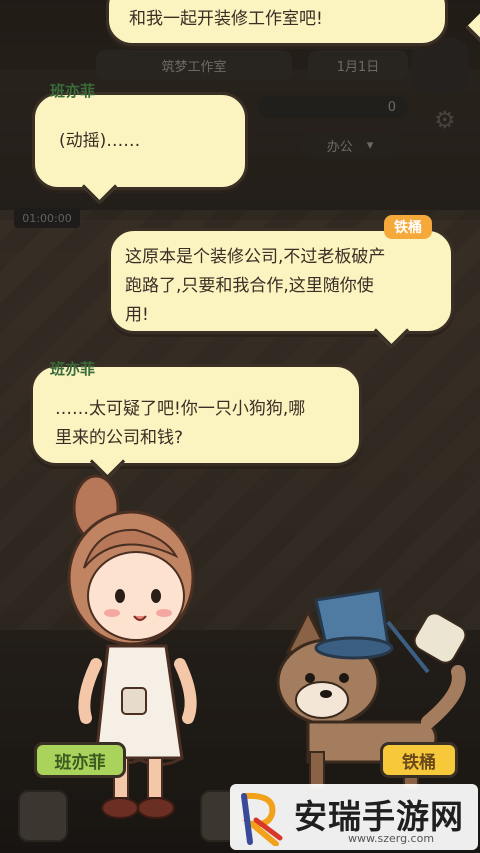 The image size is (480, 853). I want to click on toolbar-button, so click(43, 816).